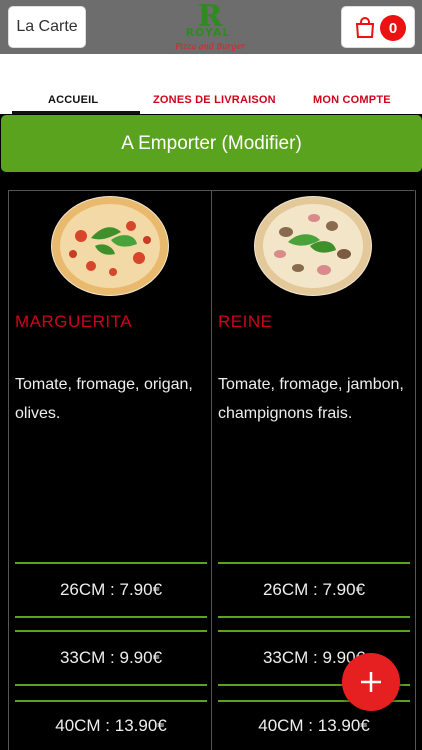 This screenshot has height=750, width=422. Describe the element at coordinates (74, 321) in the screenshot. I see `product-name: MARGUERITA` at that location.